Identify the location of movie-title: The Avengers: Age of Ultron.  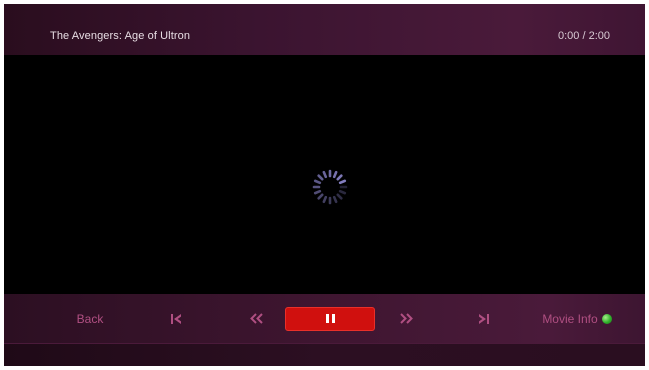
(120, 36).